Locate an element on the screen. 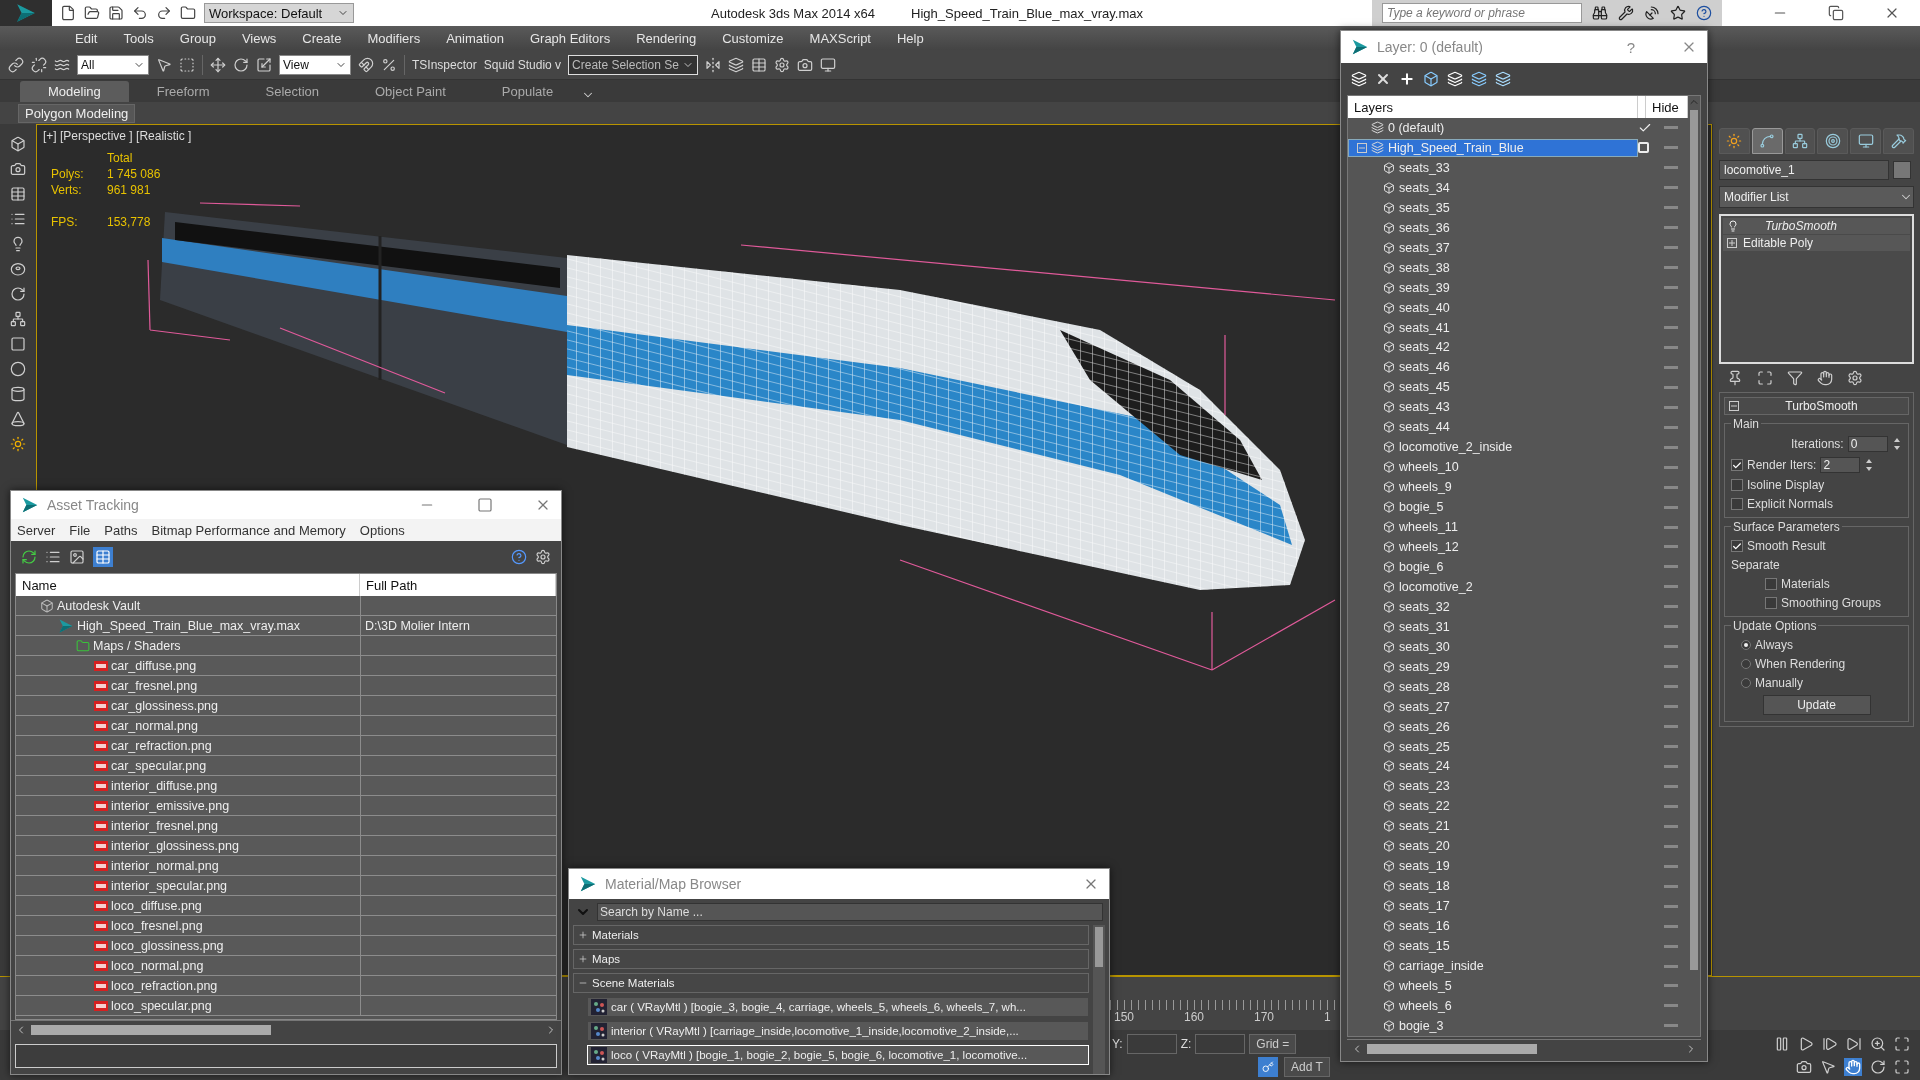  selection-region-icon is located at coordinates (187, 64).